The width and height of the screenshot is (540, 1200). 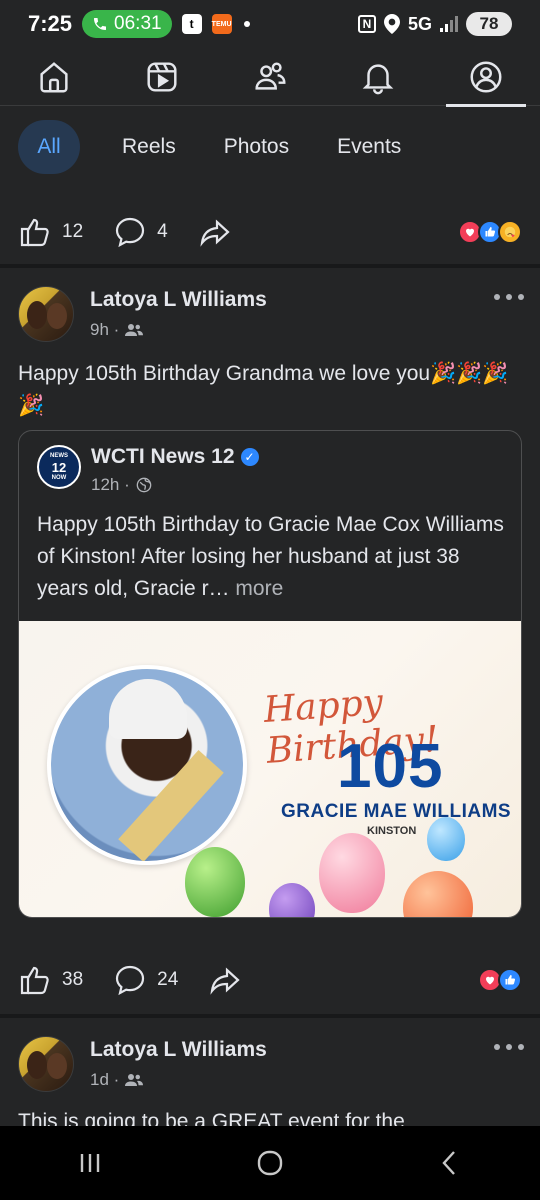 What do you see at coordinates (369, 147) in the screenshot?
I see `tab-events: Events` at bounding box center [369, 147].